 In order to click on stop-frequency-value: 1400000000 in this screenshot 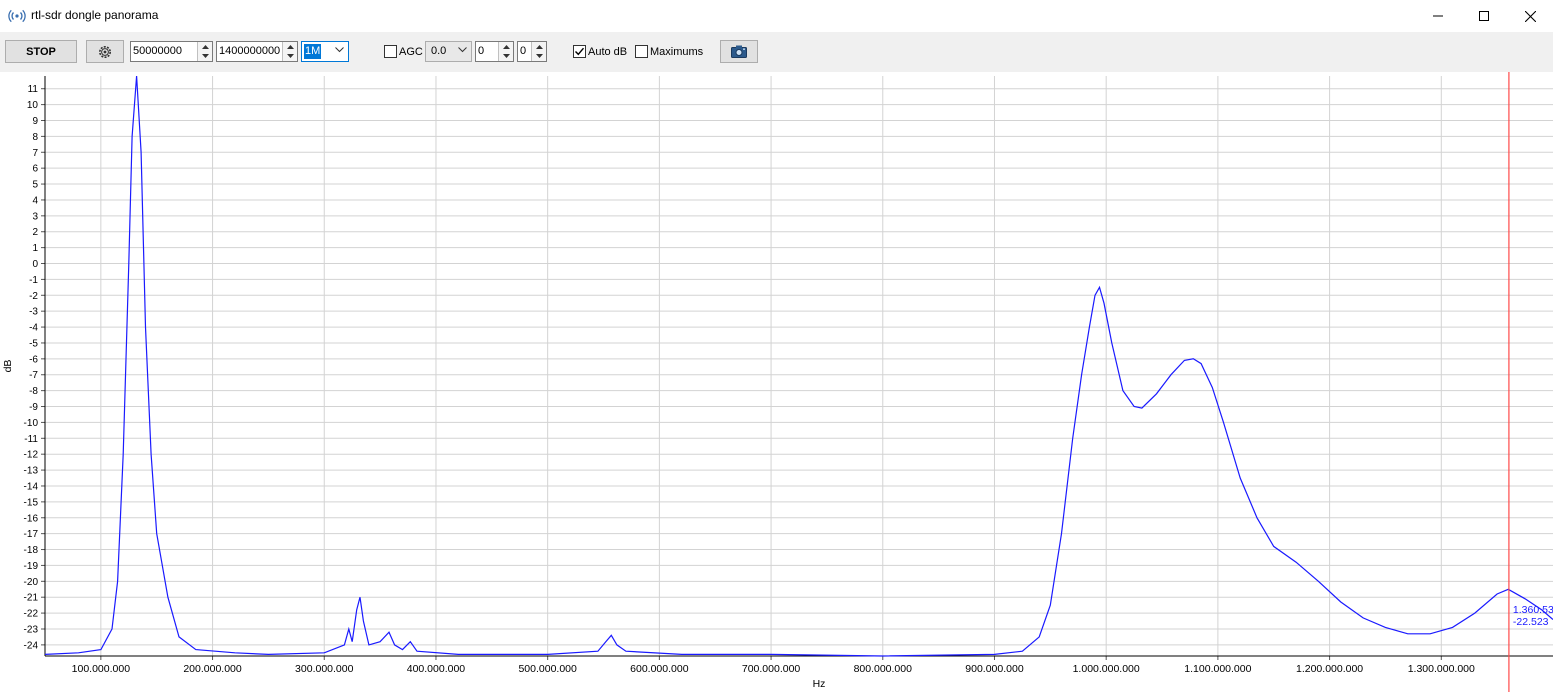, I will do `click(250, 51)`.